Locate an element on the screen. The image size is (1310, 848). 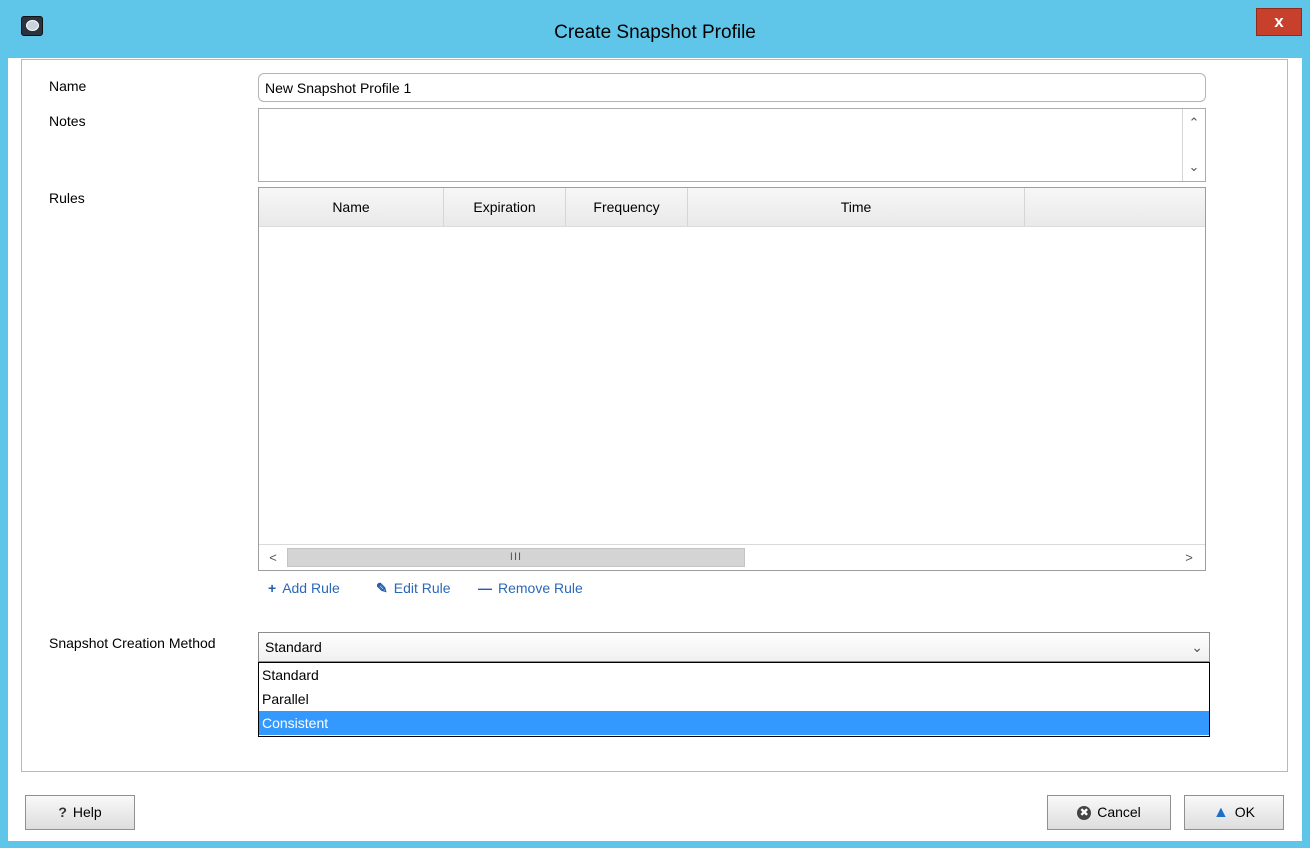
cancel-icon: ✖ is located at coordinates (1084, 813).